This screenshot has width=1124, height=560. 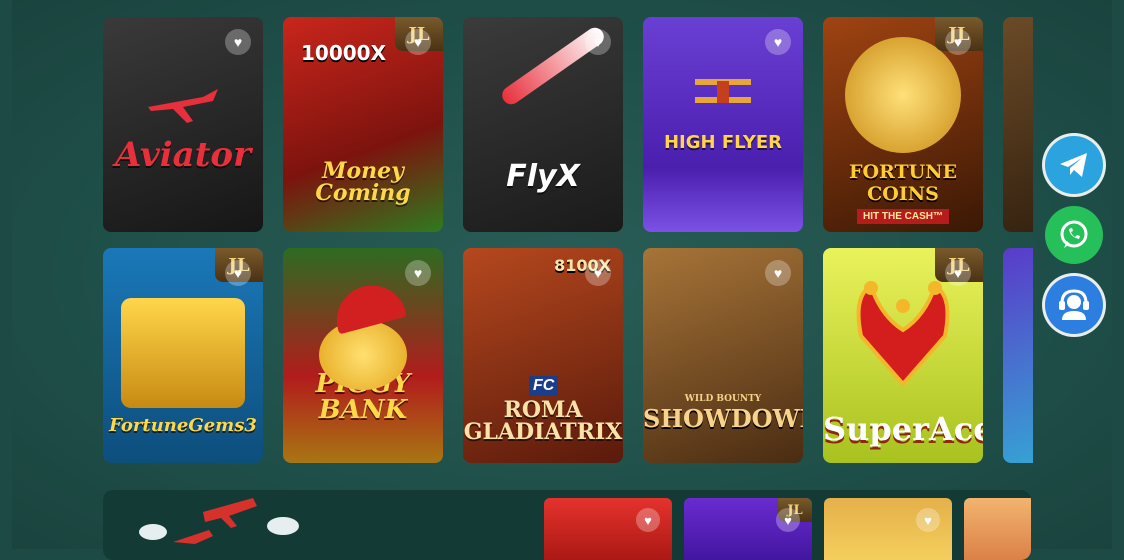 I want to click on promo-banner: ♥ JL ♥ ♥, so click(x=567, y=525).